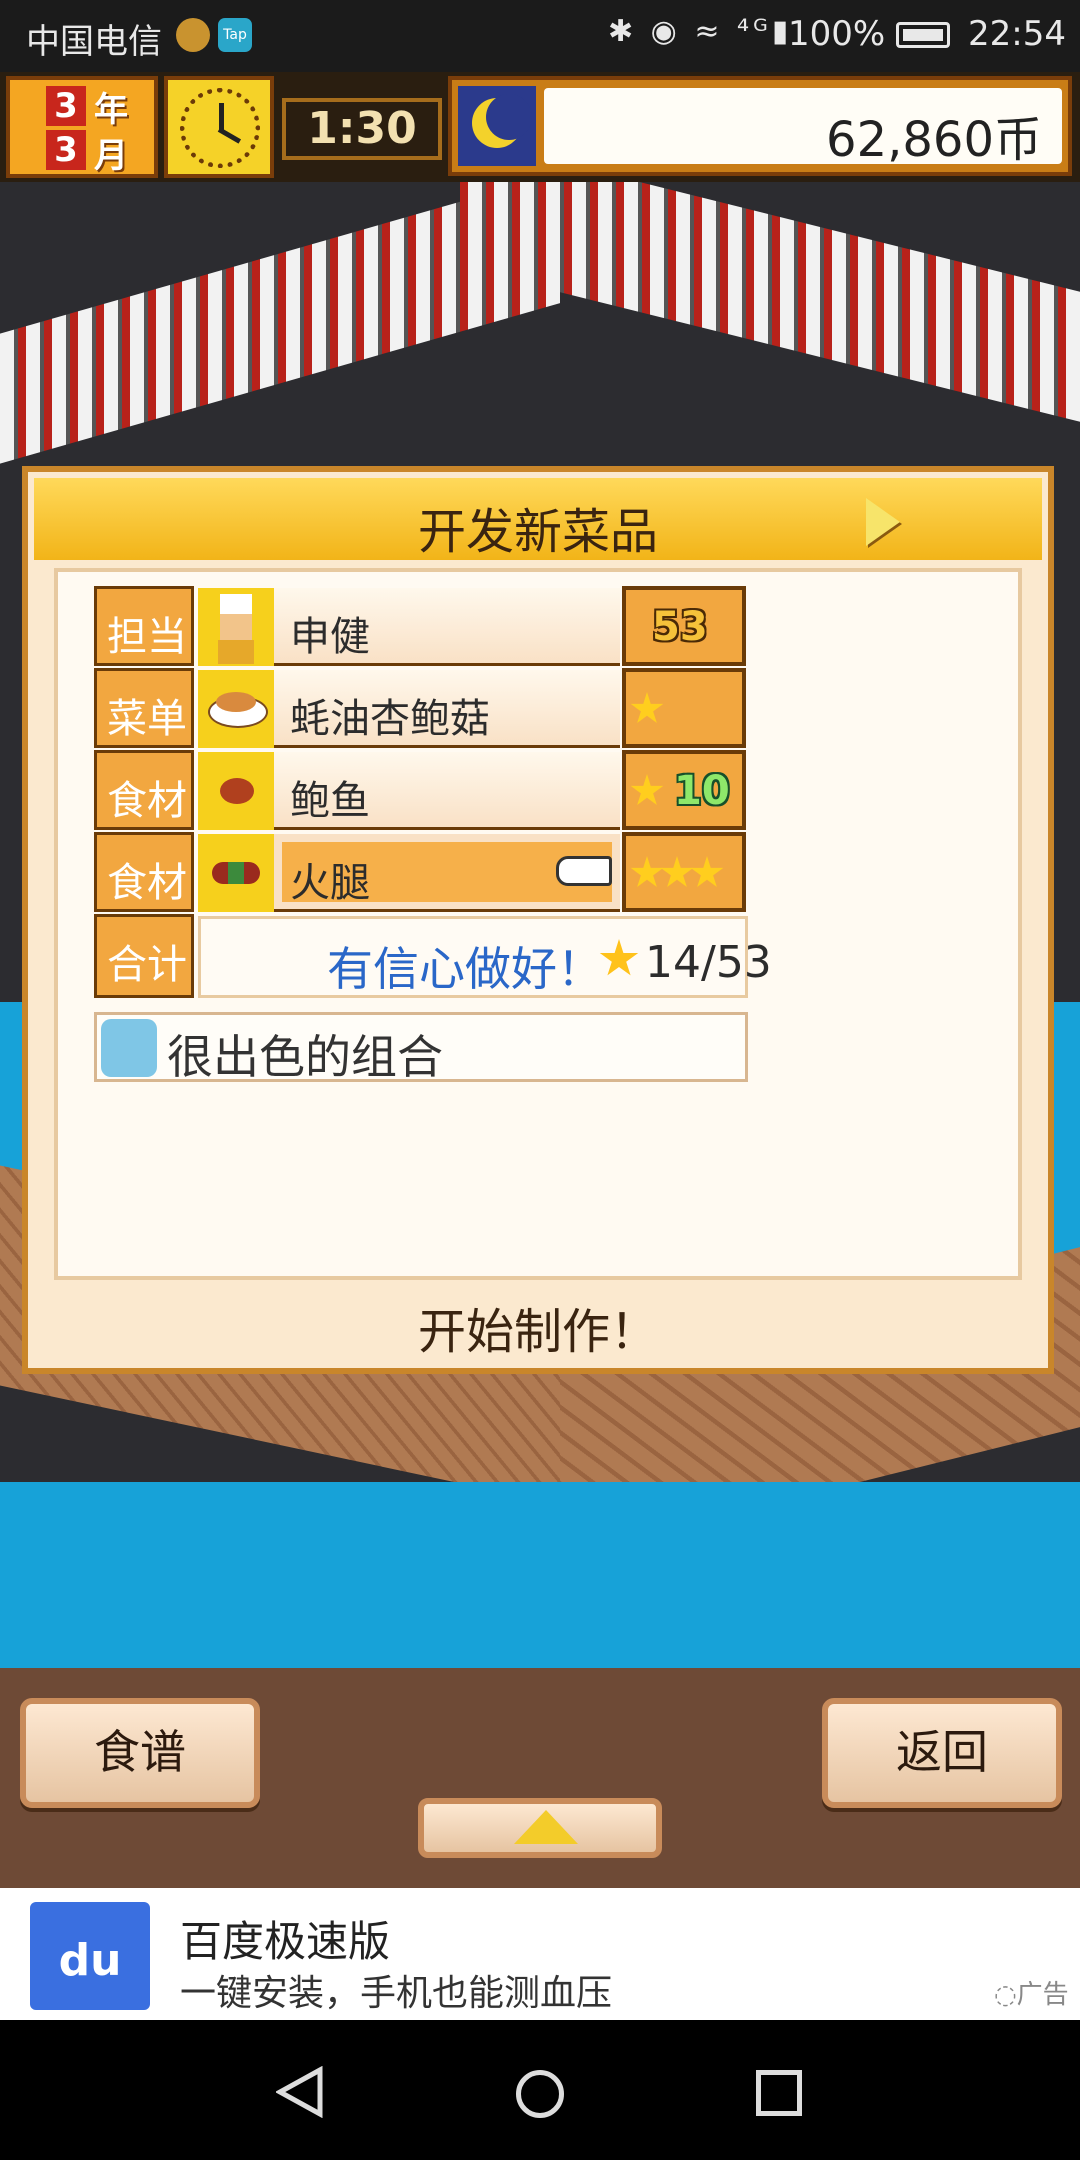 The width and height of the screenshot is (1080, 2160). Describe the element at coordinates (236, 791) in the screenshot. I see `abalone-icon` at that location.